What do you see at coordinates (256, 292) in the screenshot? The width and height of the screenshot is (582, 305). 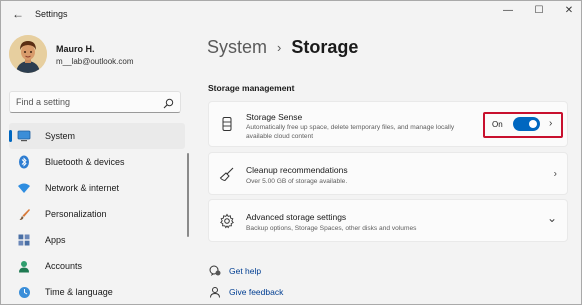 I see `give-feedback-label: Give feedback` at bounding box center [256, 292].